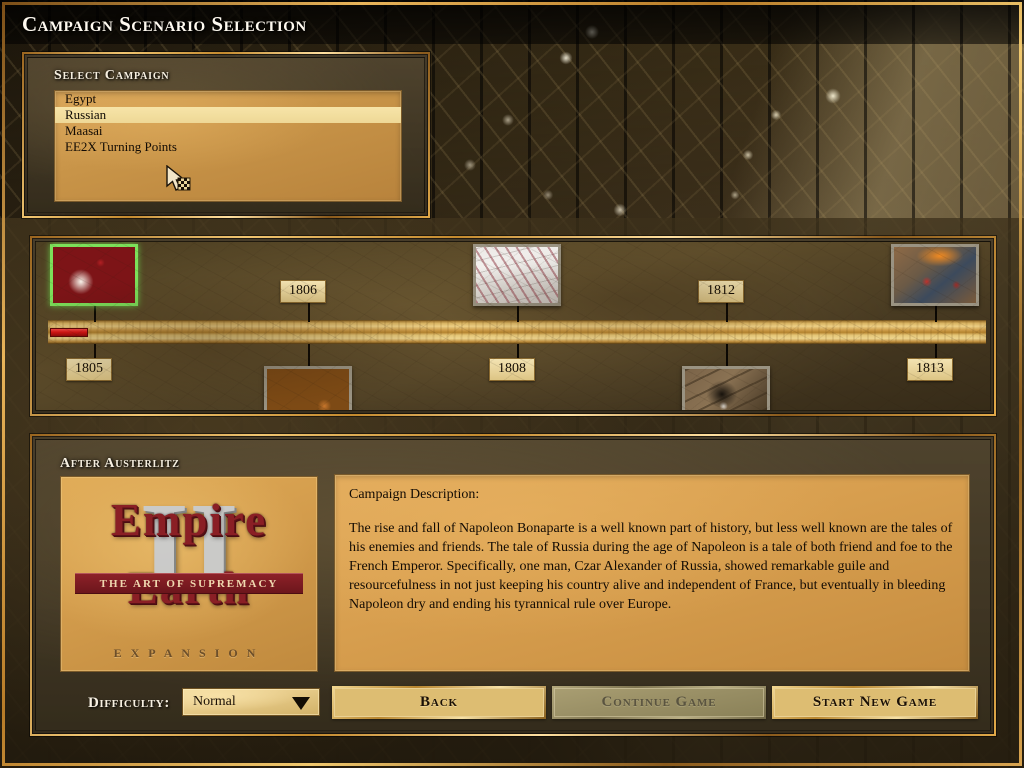 This screenshot has height=768, width=1024. What do you see at coordinates (659, 702) in the screenshot?
I see `continue-game-button: Continue Game` at bounding box center [659, 702].